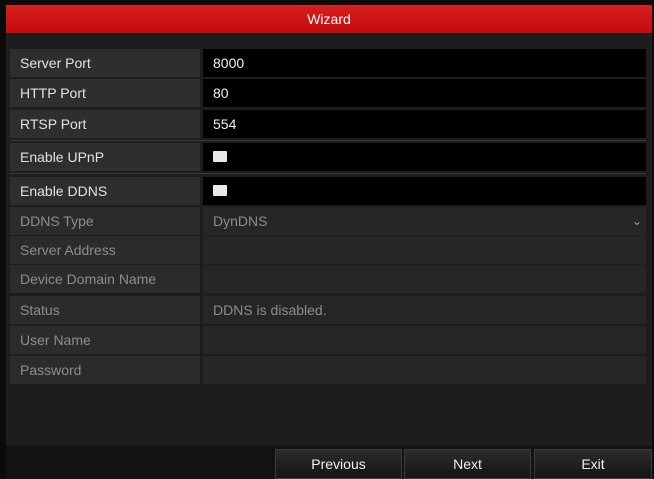  I want to click on window-title-bar: Wizard, so click(329, 19).